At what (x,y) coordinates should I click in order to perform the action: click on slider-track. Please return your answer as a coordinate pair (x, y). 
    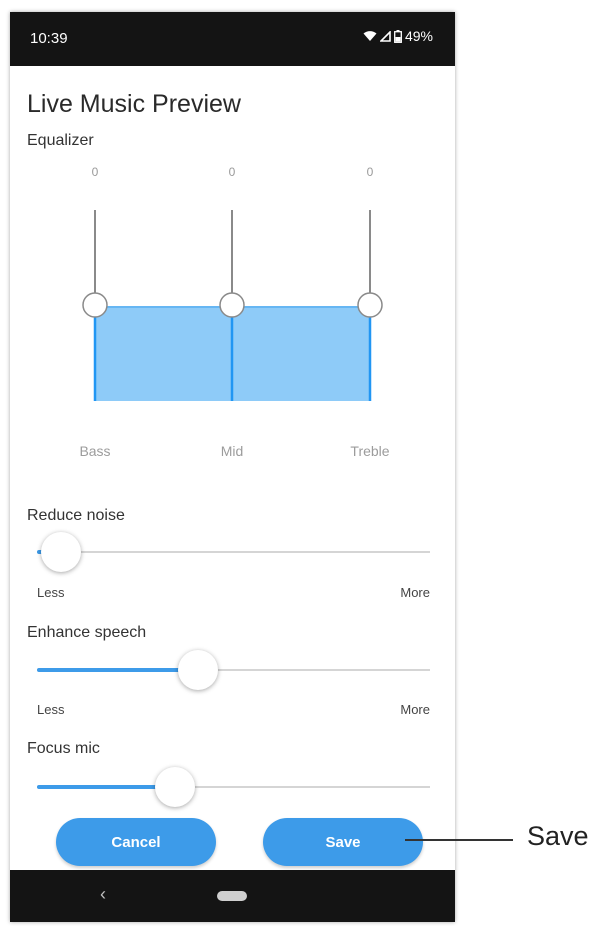
    Looking at the image, I should click on (233, 552).